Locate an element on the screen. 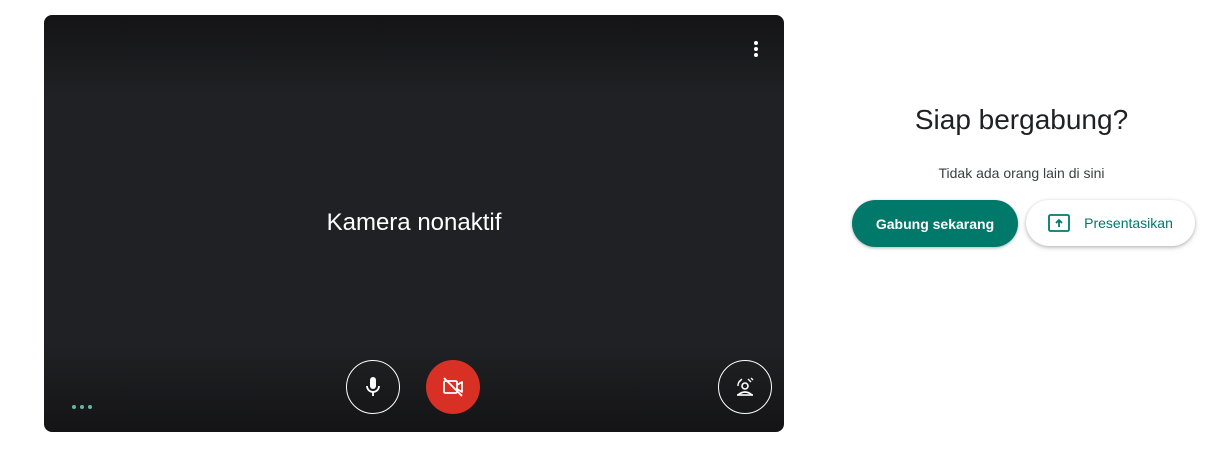 The image size is (1223, 461). audio-level-dots-icon is located at coordinates (82, 407).